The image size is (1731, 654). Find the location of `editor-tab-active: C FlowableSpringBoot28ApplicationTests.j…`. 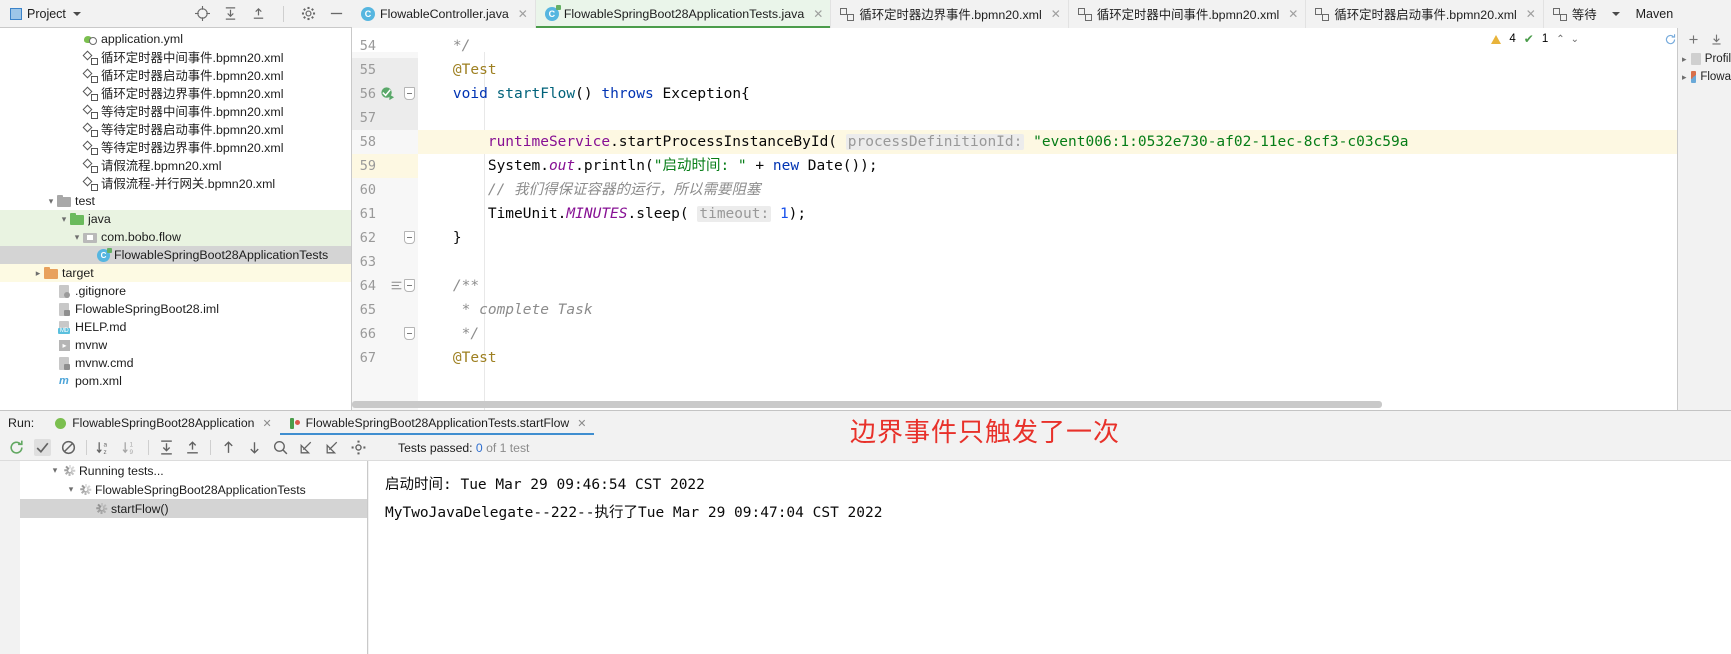

editor-tab-active: C FlowableSpringBoot28ApplicationTests.j… is located at coordinates (683, 14).